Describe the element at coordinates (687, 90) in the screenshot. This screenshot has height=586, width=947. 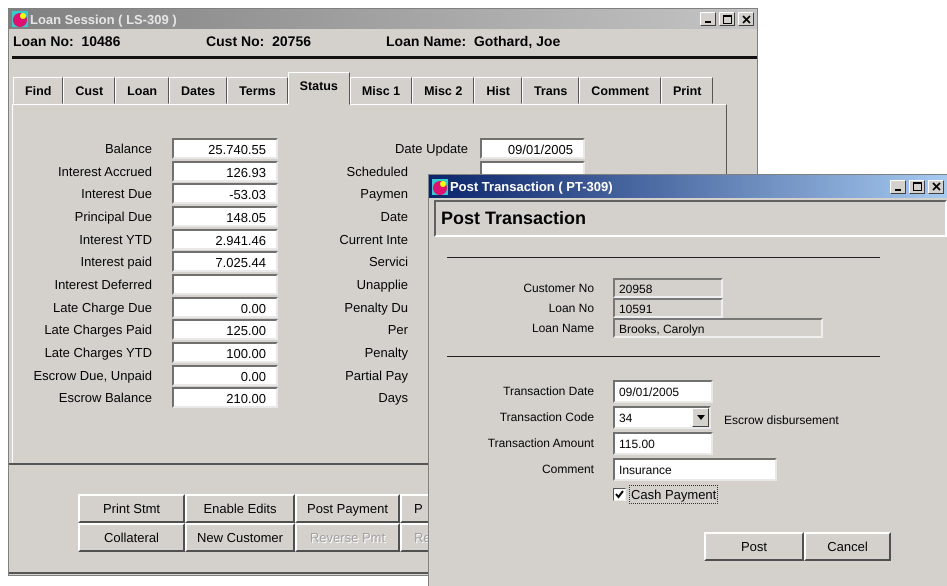
I see `tab: Print` at that location.